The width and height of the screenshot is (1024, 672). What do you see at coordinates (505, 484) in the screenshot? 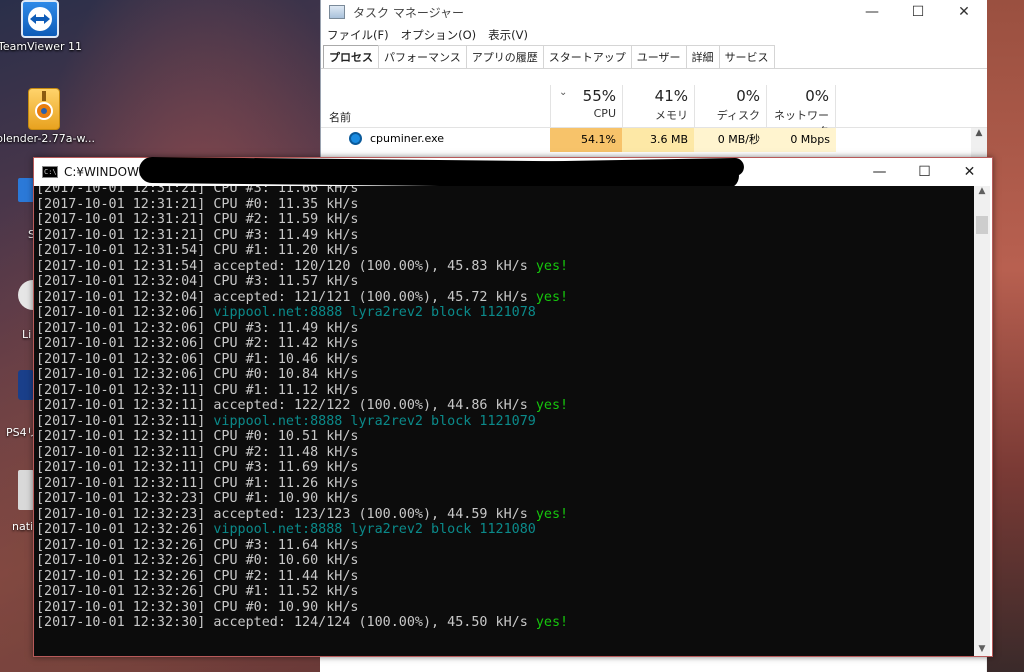
I see `console-line: [2017-10-01 12:32:11] CPU #1: 11.26 kH/s` at bounding box center [505, 484].